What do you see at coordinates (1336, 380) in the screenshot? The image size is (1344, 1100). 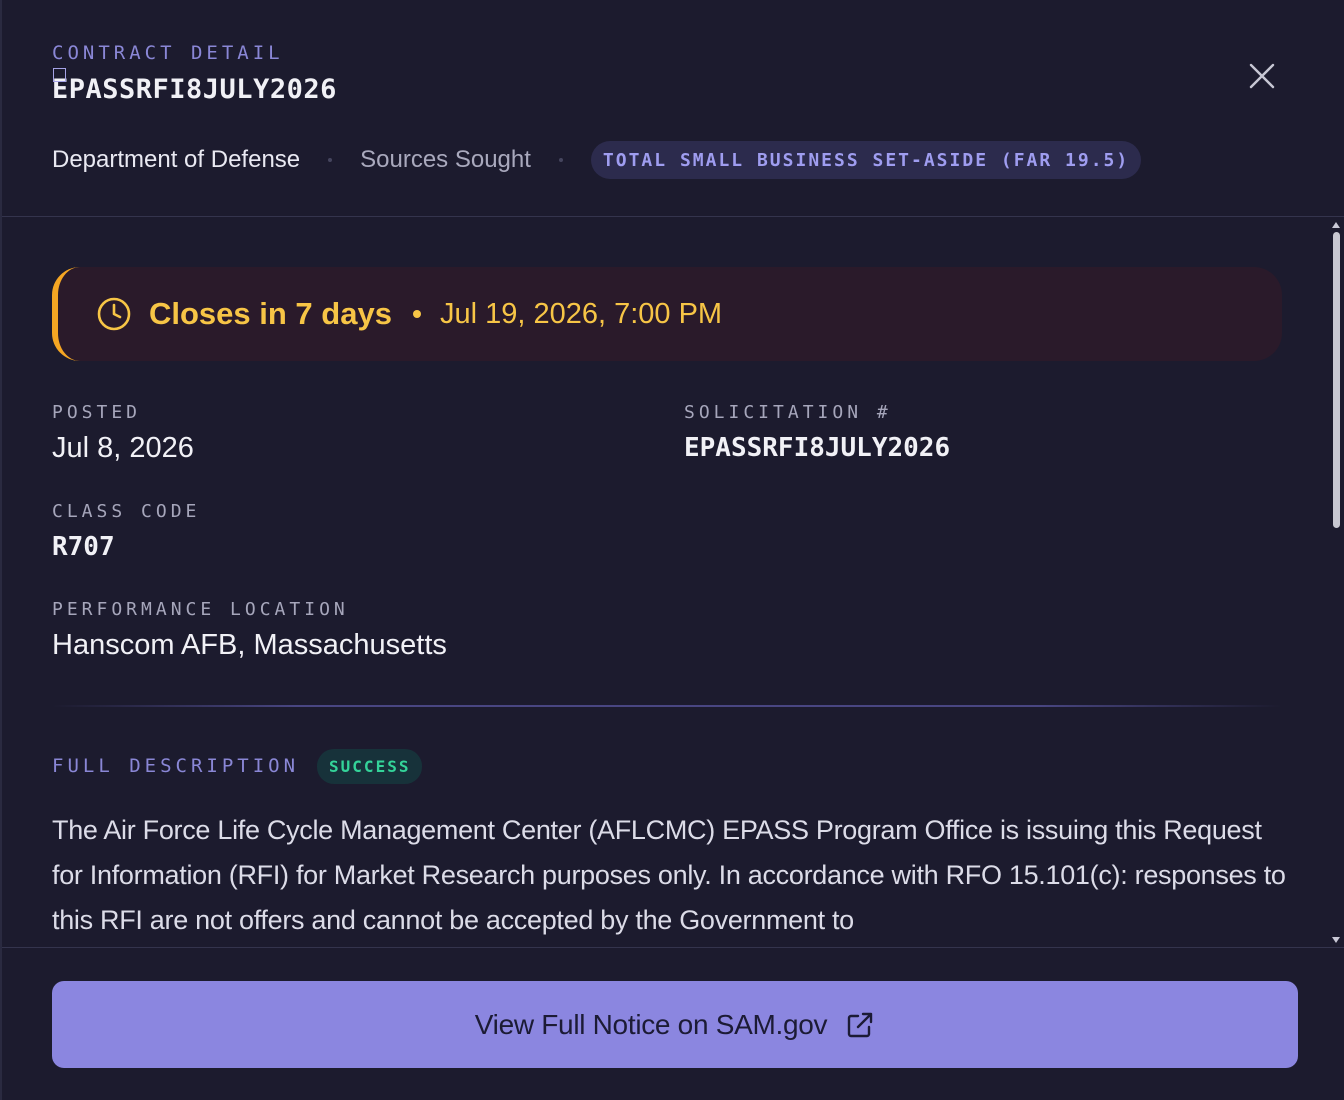 I see `scrollbar-thumb` at bounding box center [1336, 380].